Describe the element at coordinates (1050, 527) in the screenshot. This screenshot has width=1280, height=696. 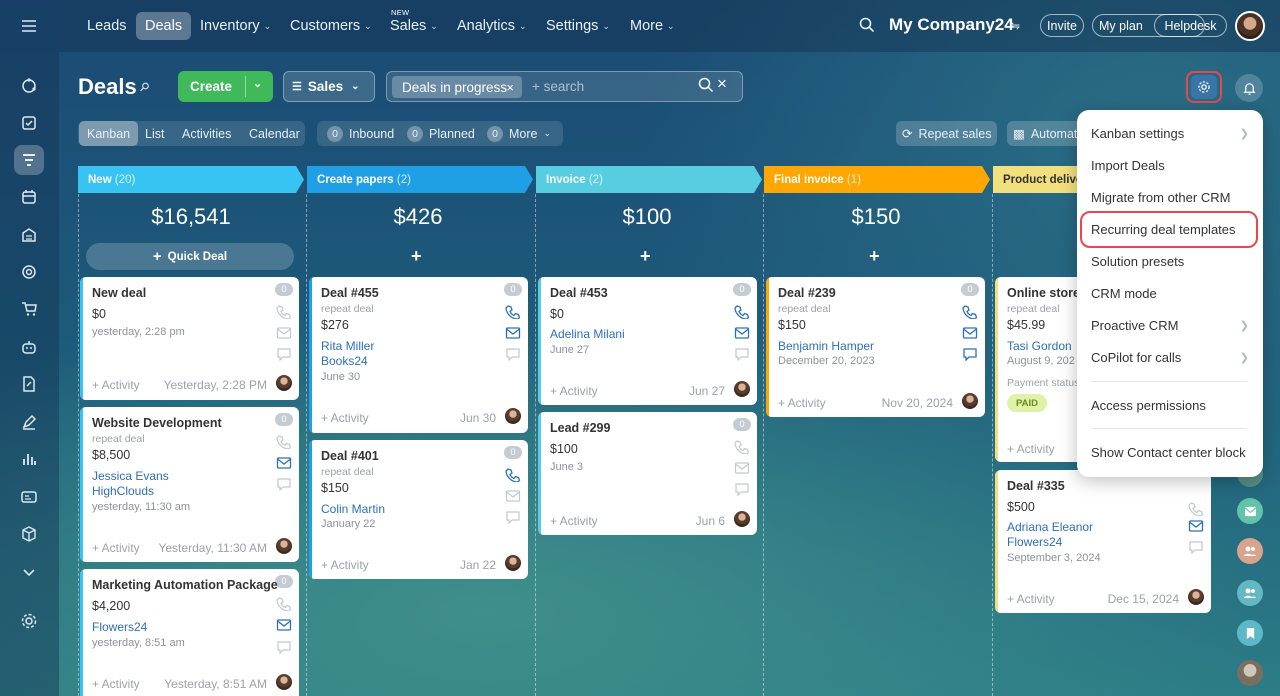
I see `contact-link: Adriana Eleanor` at that location.